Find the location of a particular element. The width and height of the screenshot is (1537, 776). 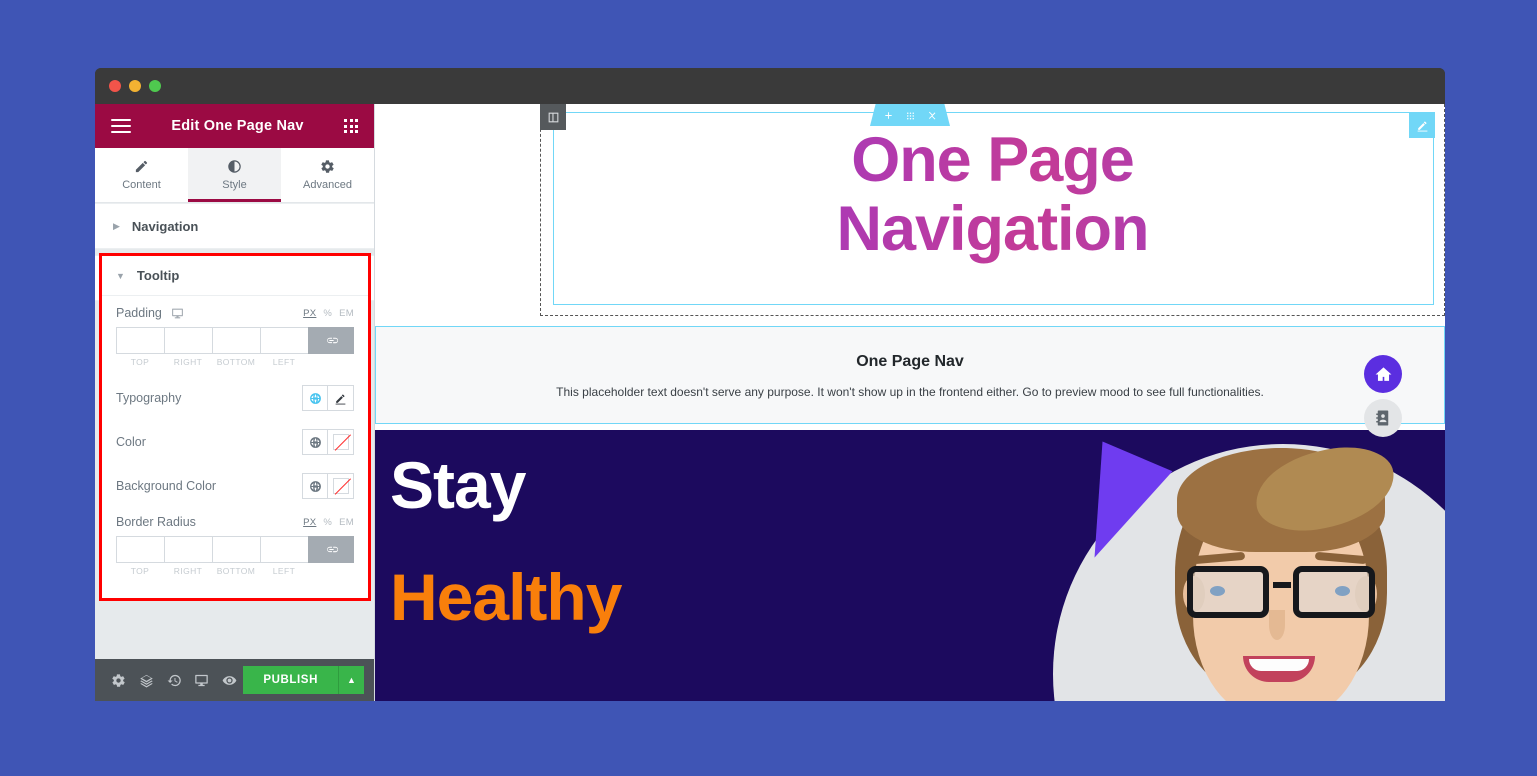

border-radius-bottom-caption: BOTTOM is located at coordinates (236, 571).